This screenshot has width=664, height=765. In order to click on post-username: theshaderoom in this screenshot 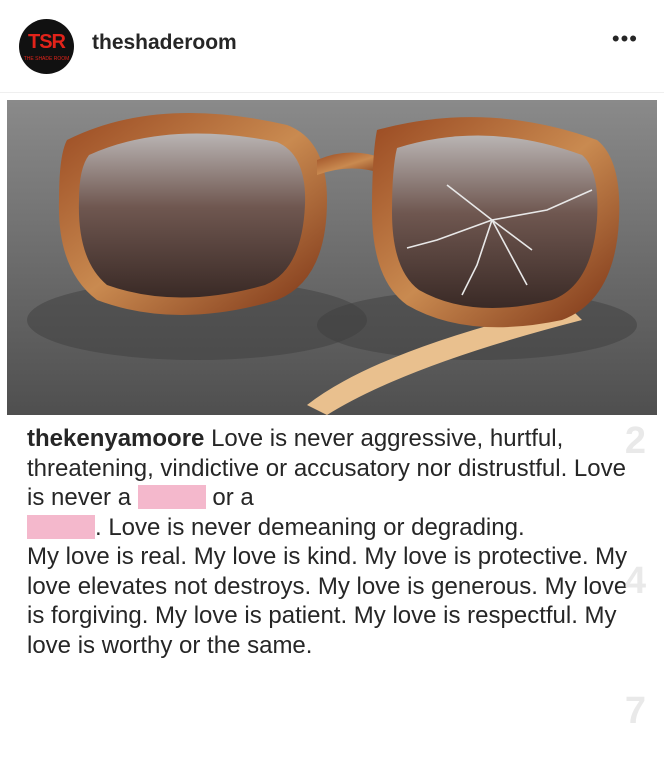, I will do `click(164, 43)`.